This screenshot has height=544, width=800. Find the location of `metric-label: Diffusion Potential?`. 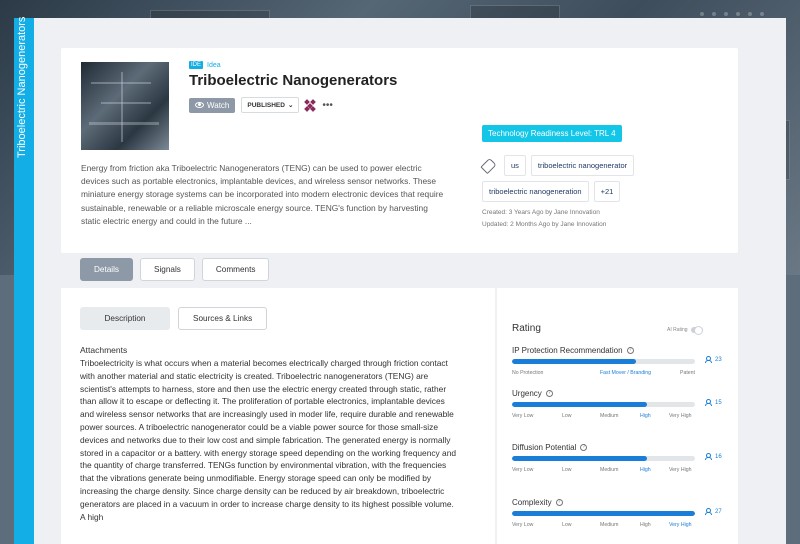

metric-label: Diffusion Potential? is located at coordinates (619, 447).